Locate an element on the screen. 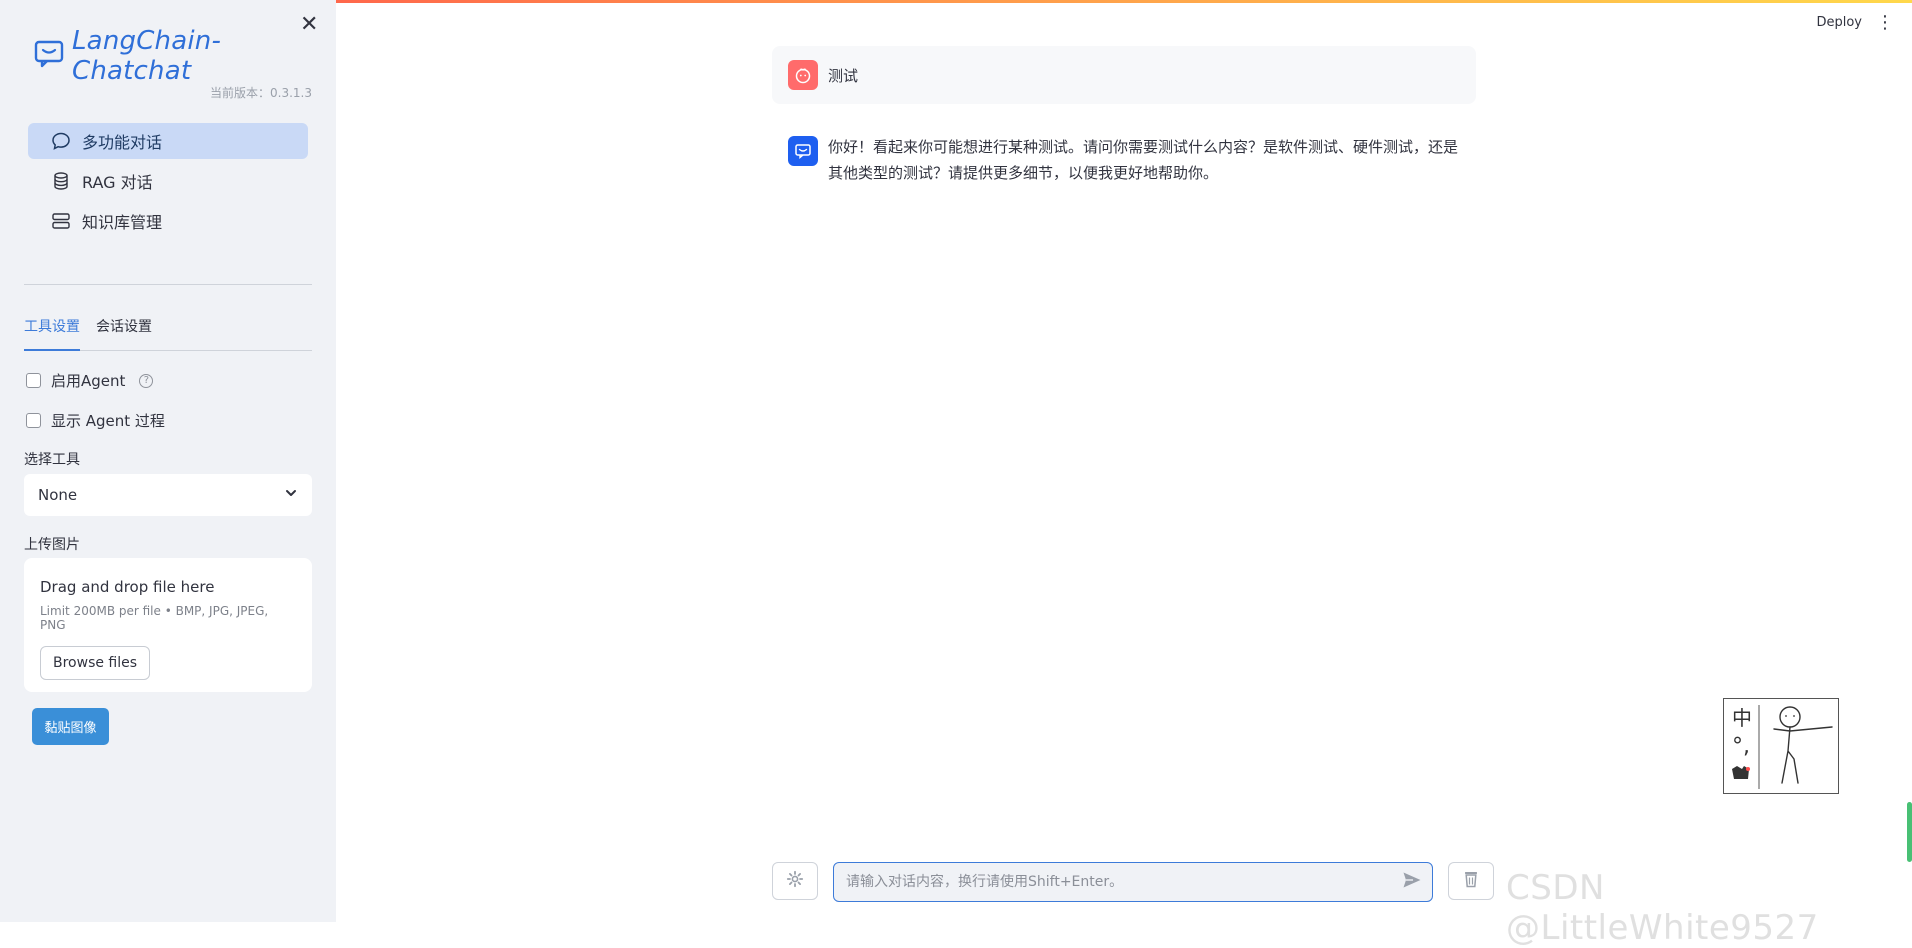 This screenshot has width=1912, height=948. nav-item-rag-chat: RAG 对话 is located at coordinates (168, 181).